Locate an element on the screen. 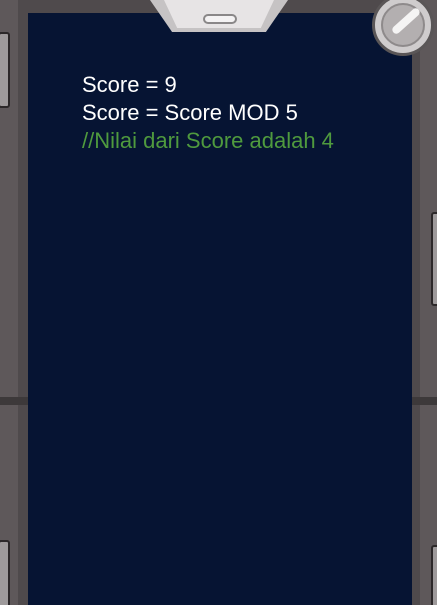 The image size is (437, 605). volume-up-button is located at coordinates (5, 70).